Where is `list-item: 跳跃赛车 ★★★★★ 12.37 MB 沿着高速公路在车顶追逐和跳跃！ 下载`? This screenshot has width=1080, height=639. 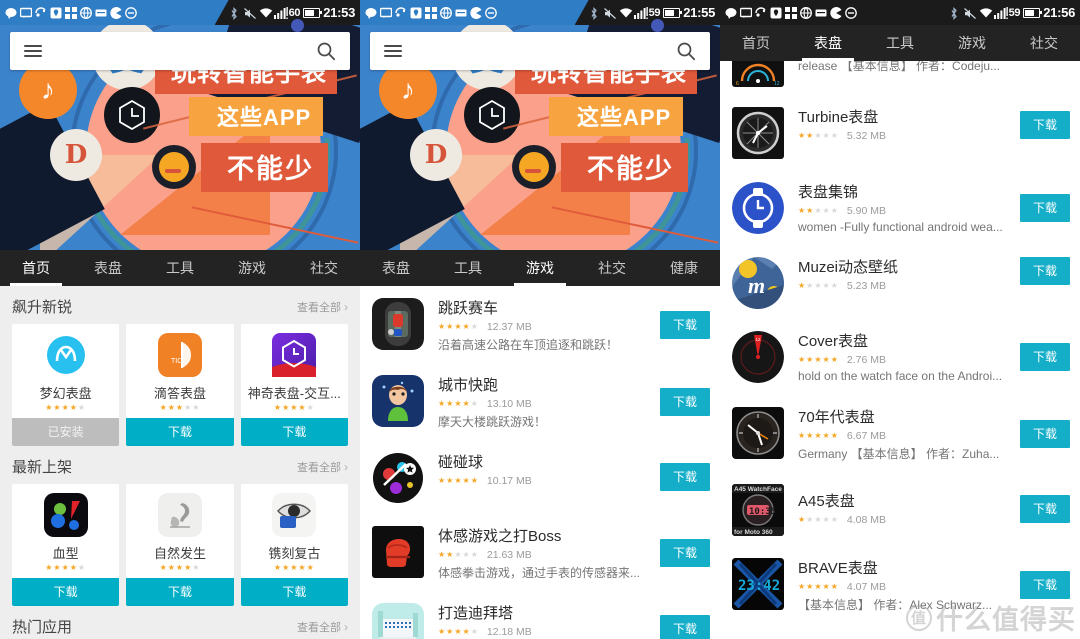
list-item: 跳跃赛车 ★★★★★ 12.37 MB 沿着高速公路在车顶追逐和跳跃！ 下载 is located at coordinates (540, 324).